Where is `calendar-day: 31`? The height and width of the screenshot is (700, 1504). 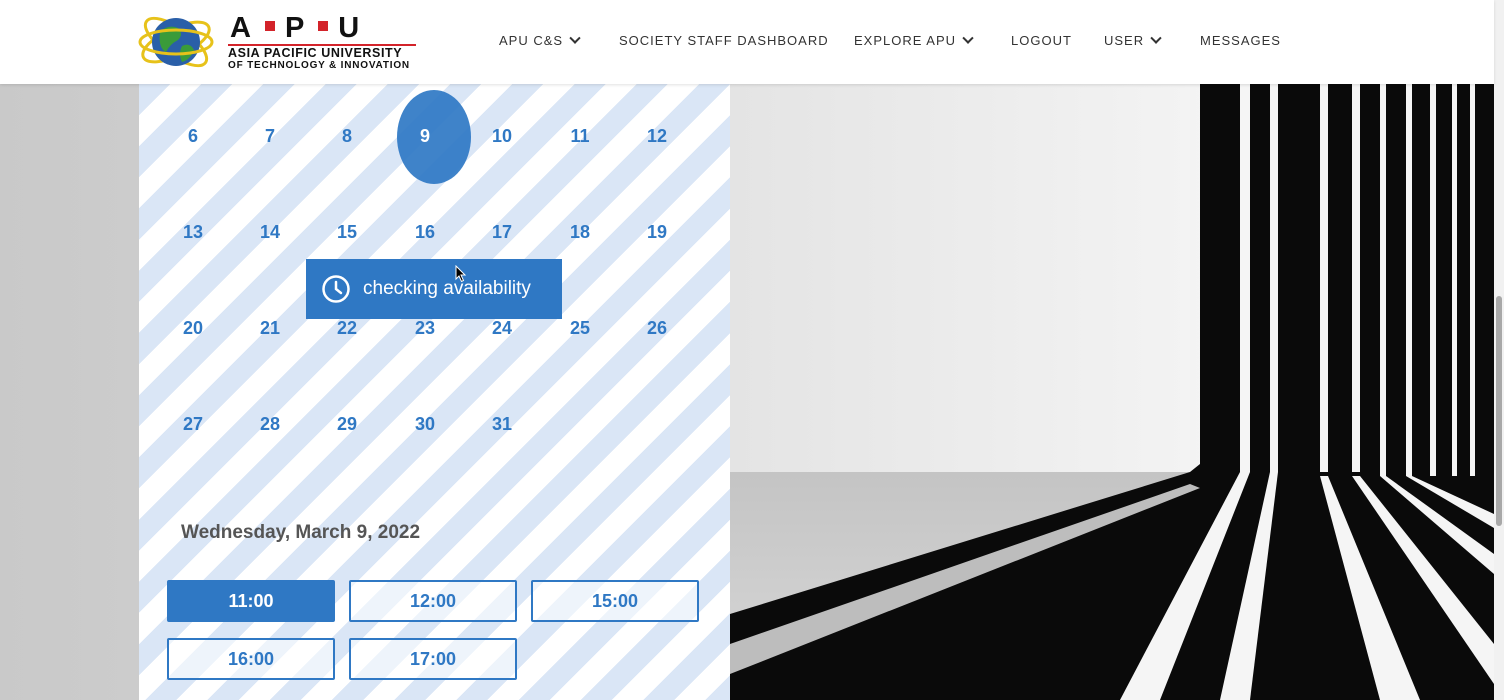 calendar-day: 31 is located at coordinates (502, 424).